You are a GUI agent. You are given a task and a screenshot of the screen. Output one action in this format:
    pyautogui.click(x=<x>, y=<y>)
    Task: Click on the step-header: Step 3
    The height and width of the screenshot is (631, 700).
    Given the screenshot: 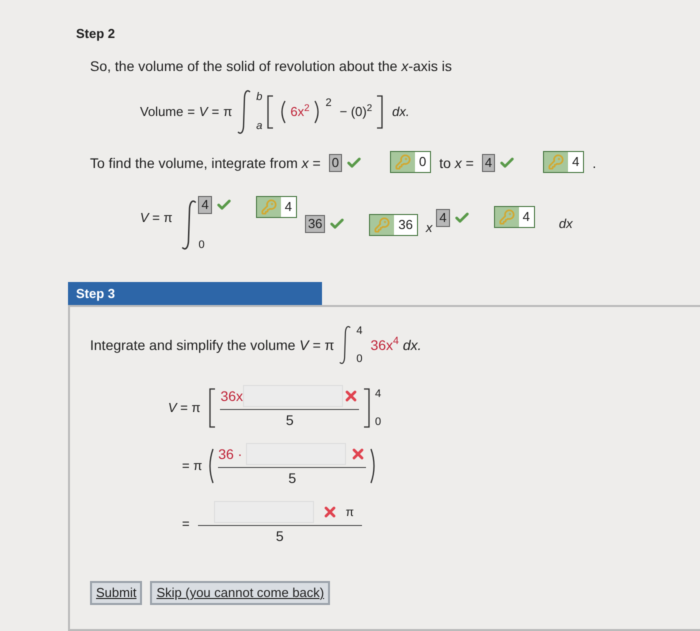 What is the action you would take?
    pyautogui.click(x=195, y=293)
    